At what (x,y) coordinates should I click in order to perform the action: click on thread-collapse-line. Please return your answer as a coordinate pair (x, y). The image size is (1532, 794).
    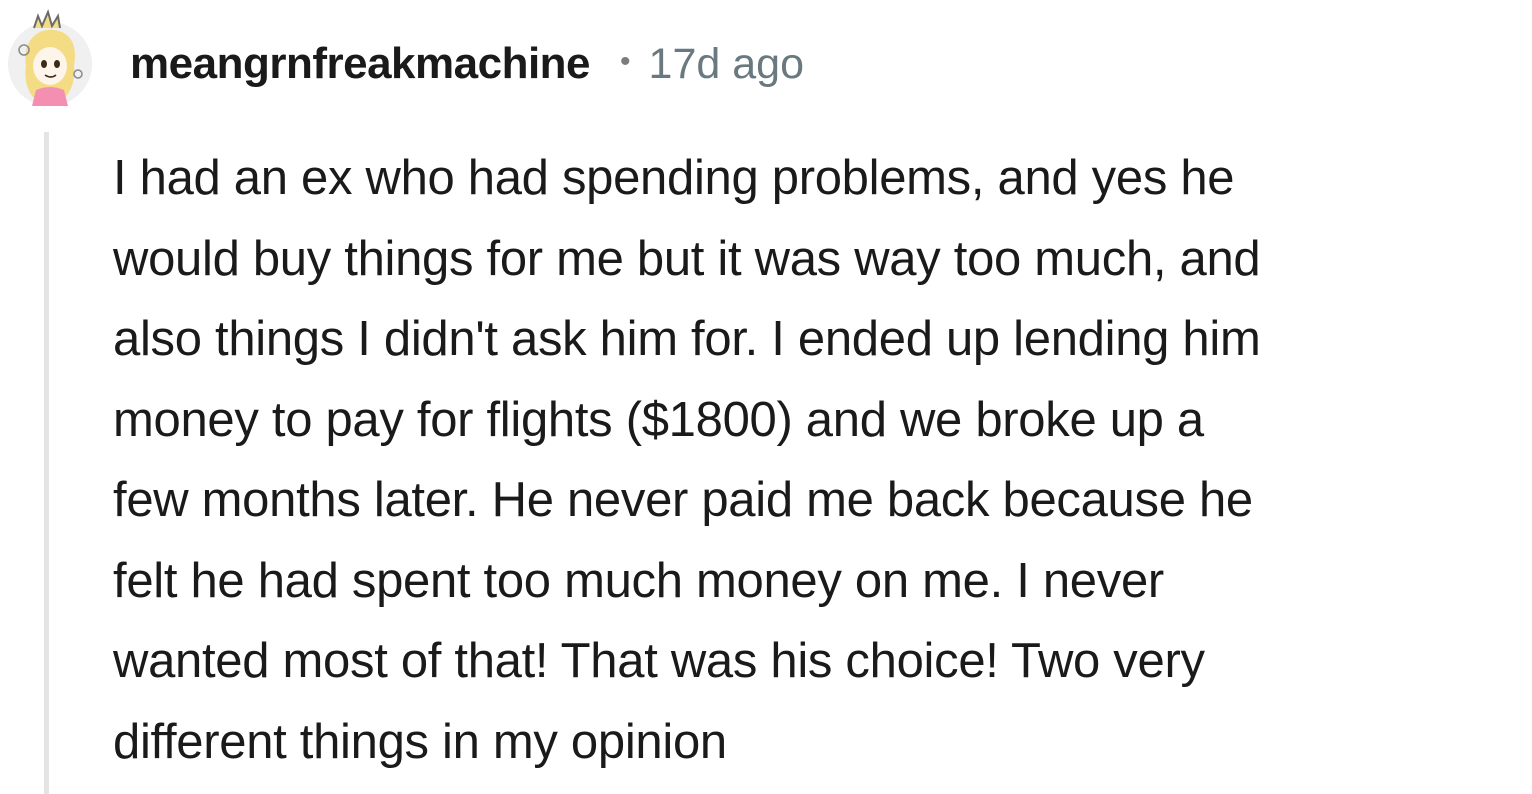
    Looking at the image, I should click on (46, 463).